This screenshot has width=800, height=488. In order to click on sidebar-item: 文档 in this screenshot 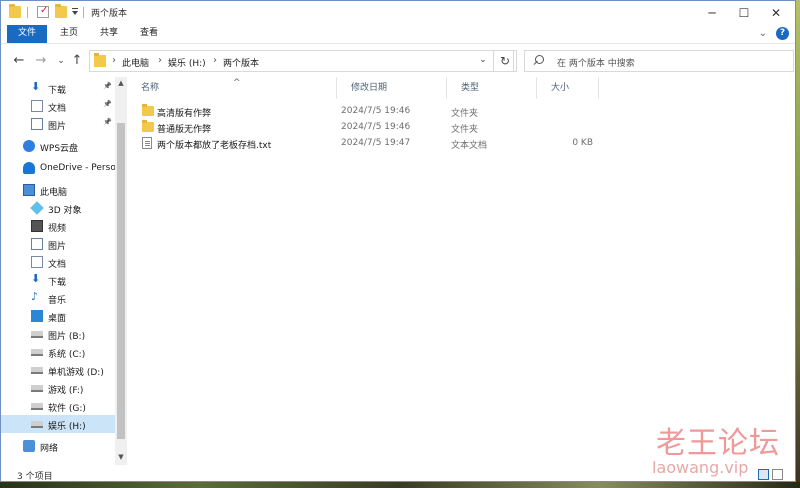, I will do `click(58, 262)`.